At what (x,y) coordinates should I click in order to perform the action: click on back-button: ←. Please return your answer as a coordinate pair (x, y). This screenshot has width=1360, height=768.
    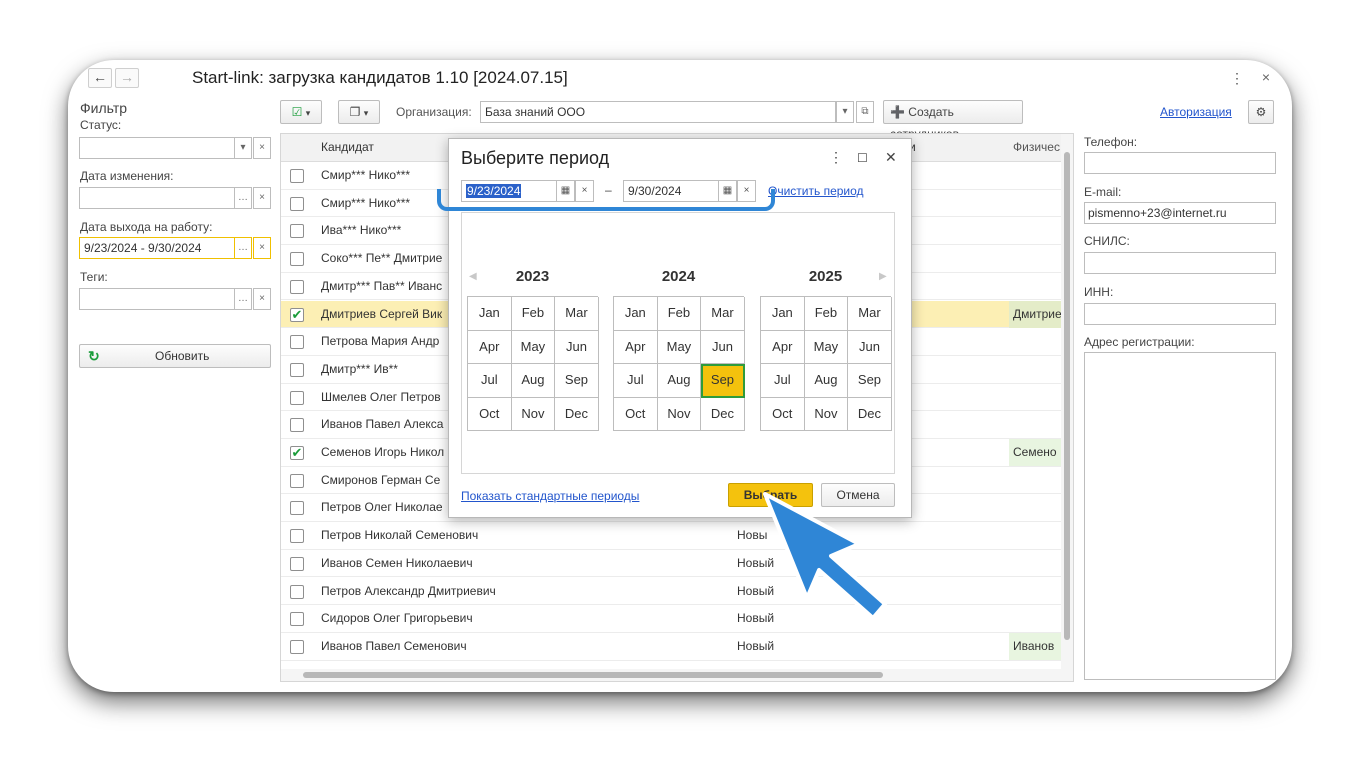
    Looking at the image, I should click on (100, 78).